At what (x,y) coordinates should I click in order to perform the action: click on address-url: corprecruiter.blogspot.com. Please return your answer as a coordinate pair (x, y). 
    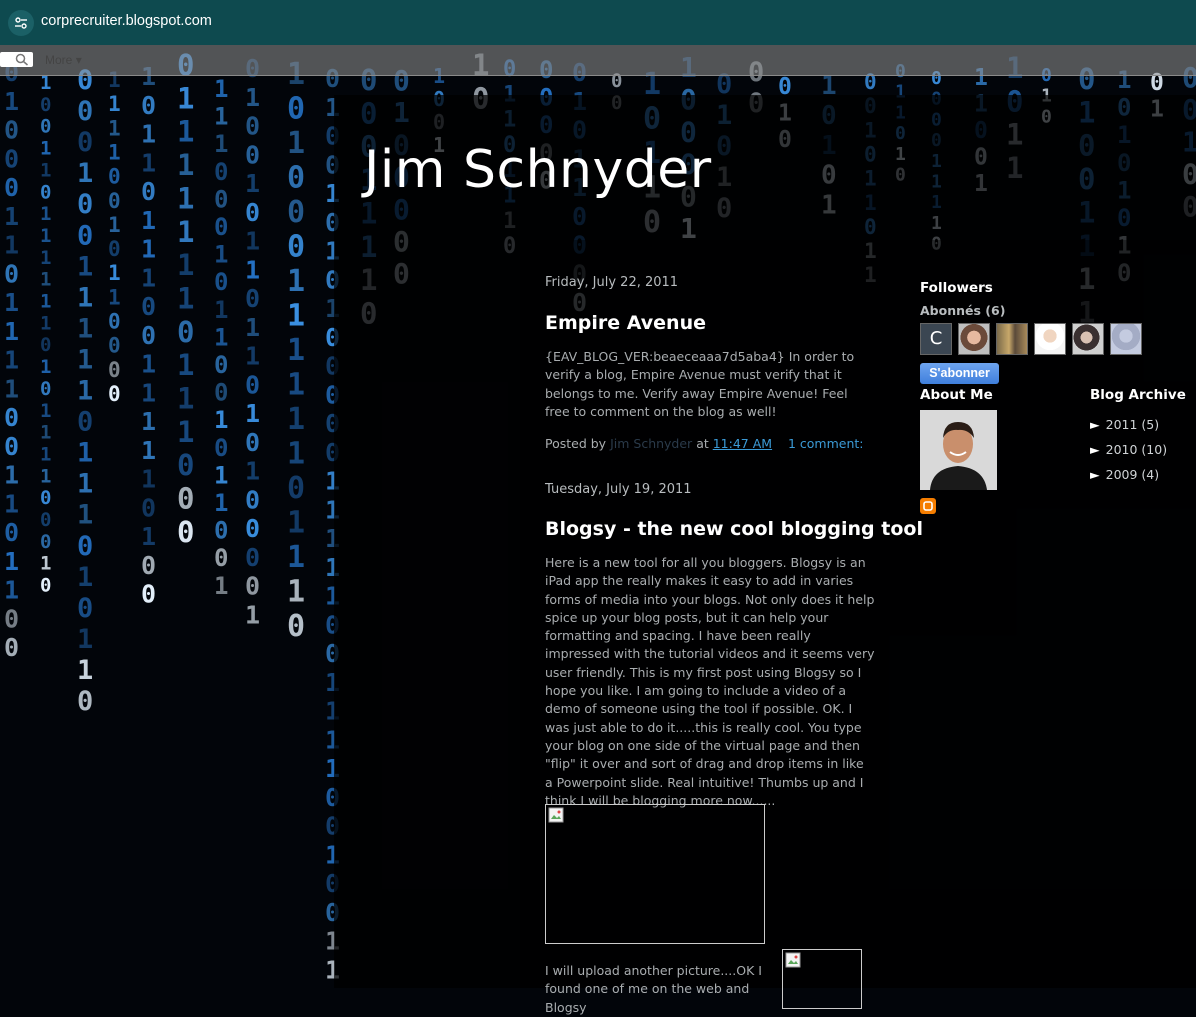
    Looking at the image, I should click on (126, 21).